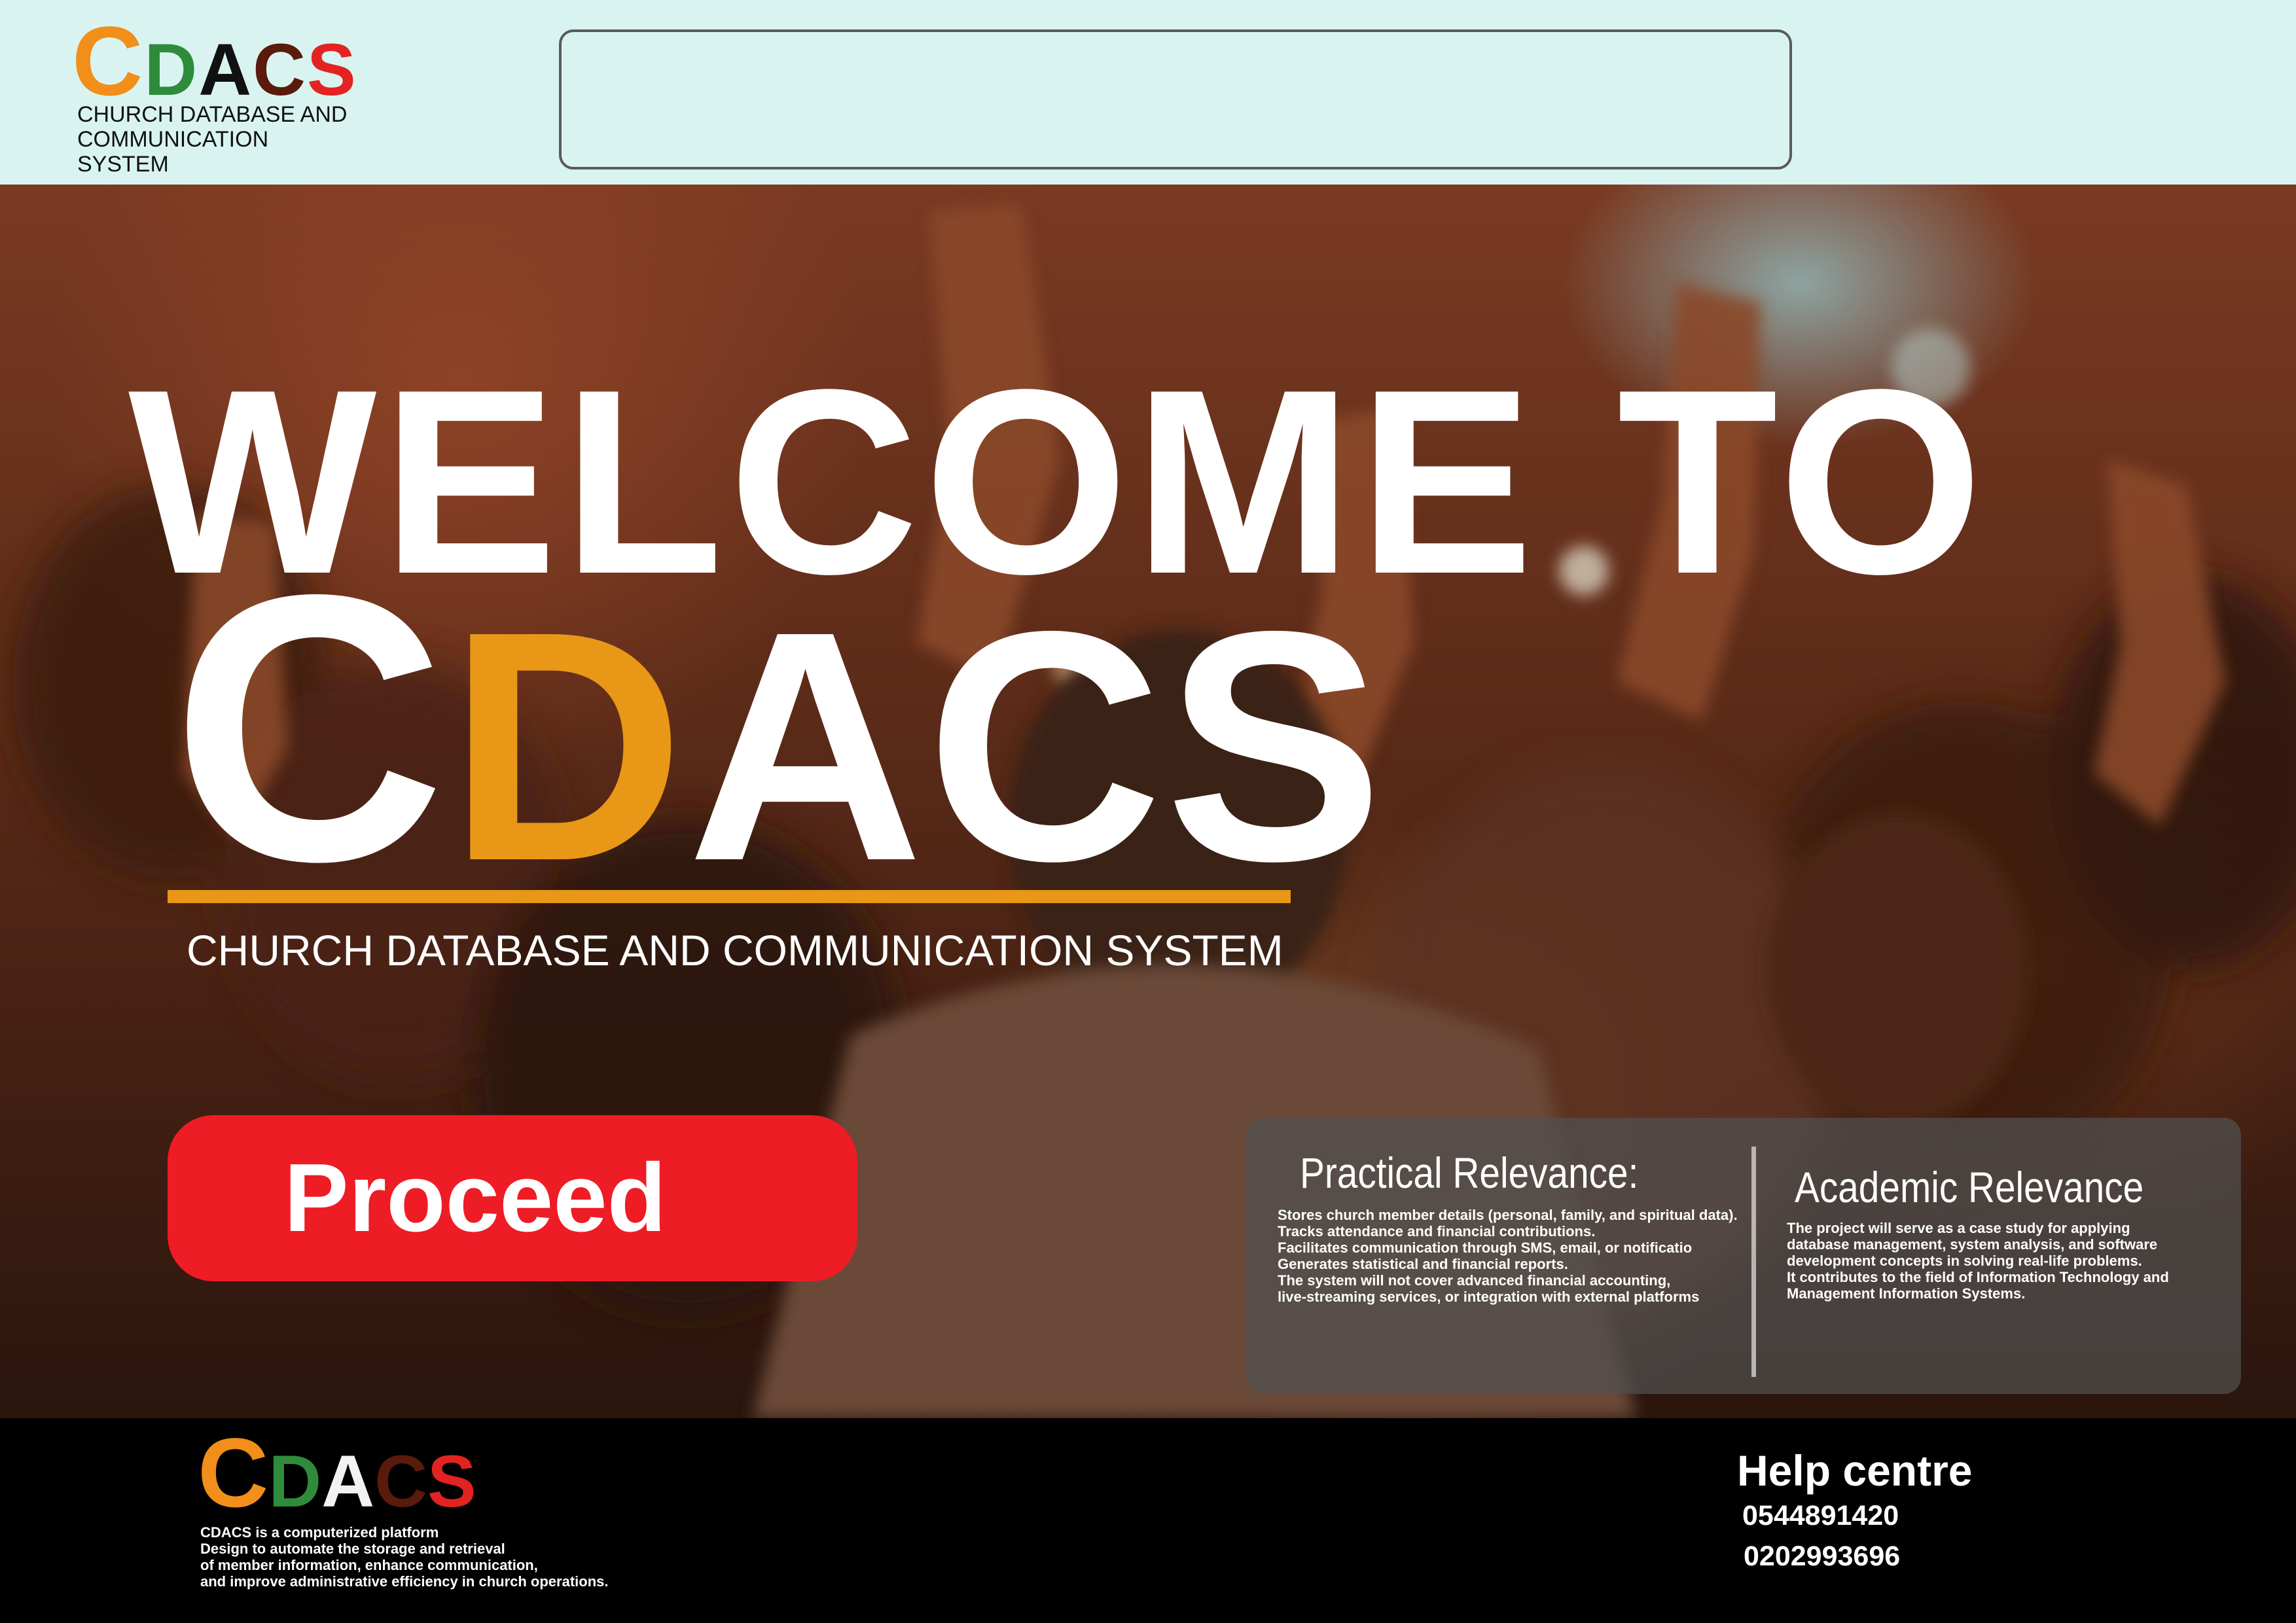 Image resolution: width=2296 pixels, height=1623 pixels. Describe the element at coordinates (107, 61) in the screenshot. I see `logo-letter-c: C` at that location.